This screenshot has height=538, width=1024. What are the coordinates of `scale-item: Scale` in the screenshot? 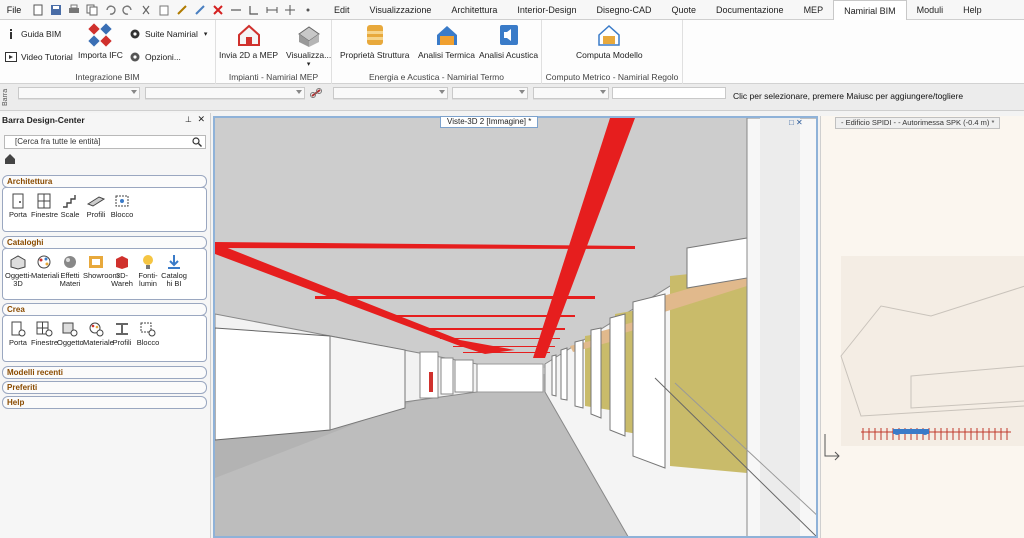 It's located at (70, 206).